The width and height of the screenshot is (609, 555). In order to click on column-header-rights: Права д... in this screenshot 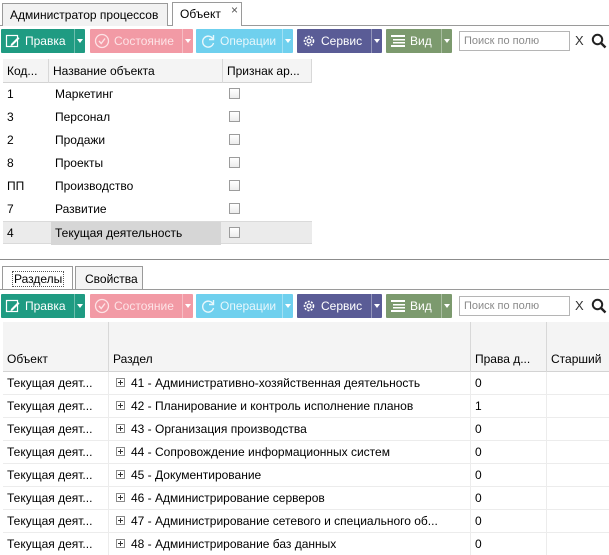, I will do `click(509, 347)`.